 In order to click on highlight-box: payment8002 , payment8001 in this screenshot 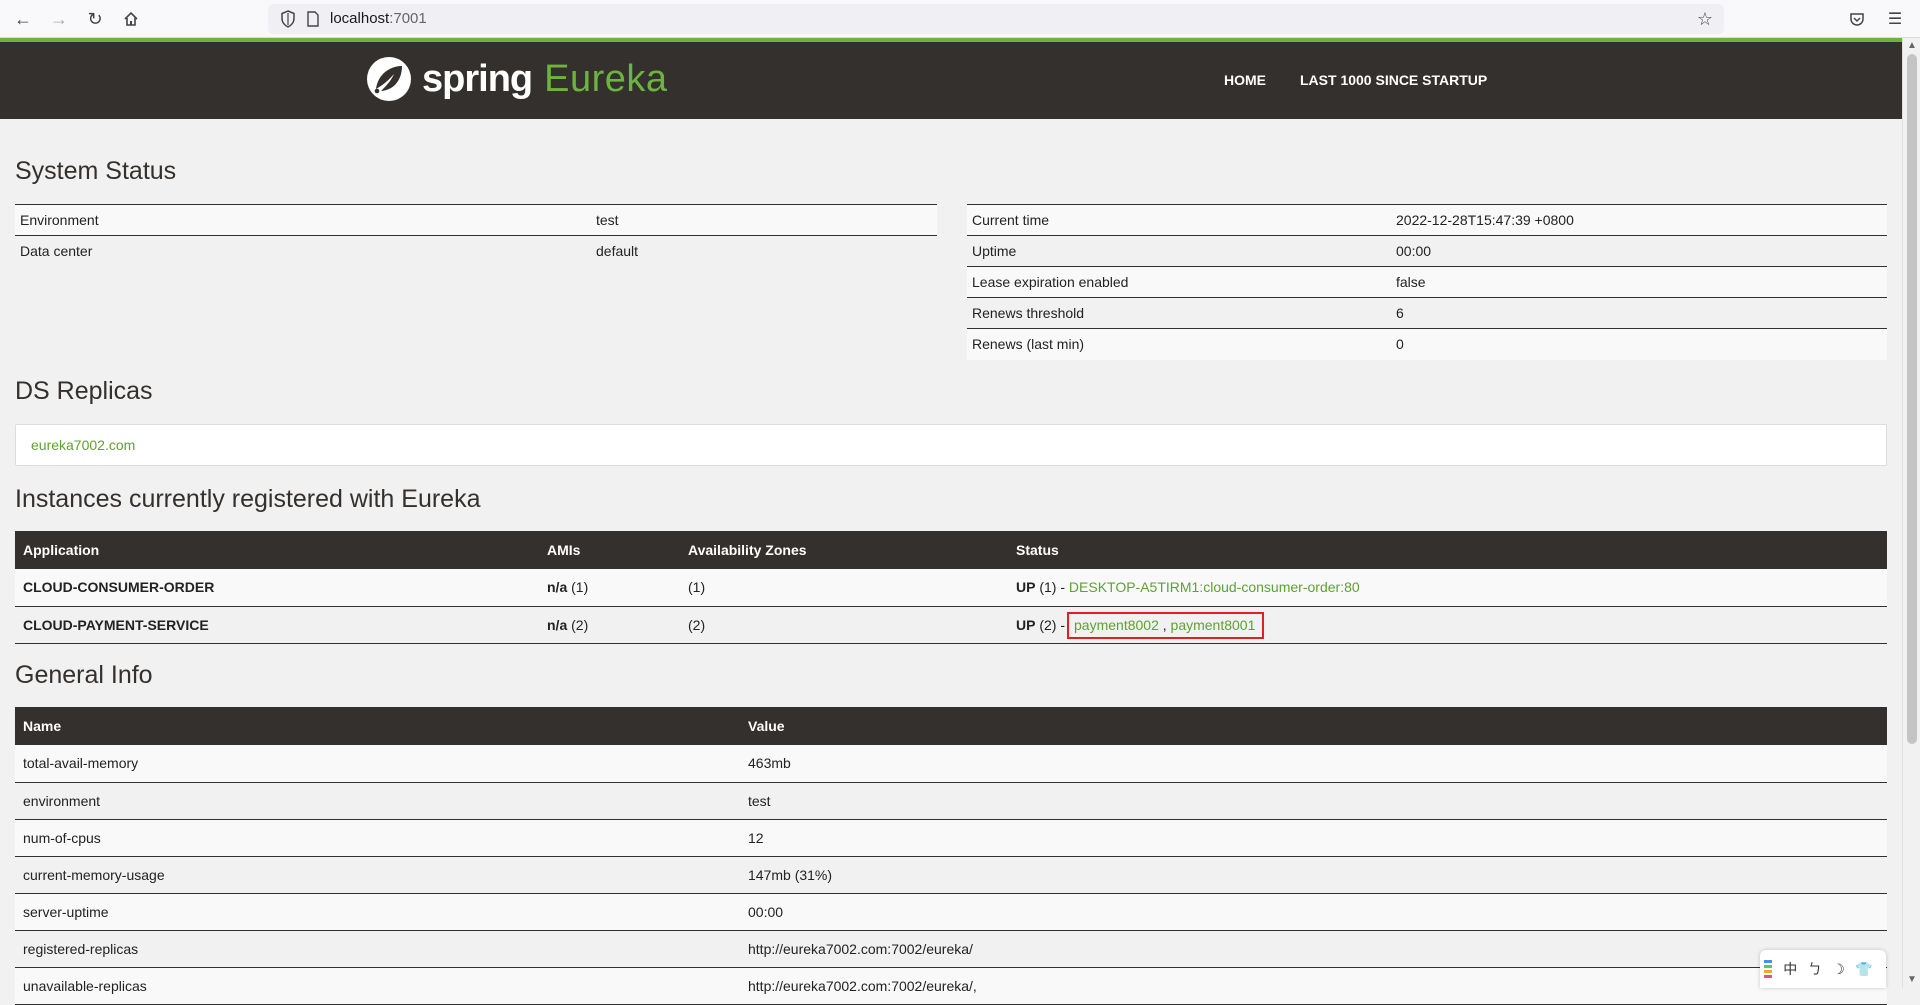, I will do `click(1166, 625)`.